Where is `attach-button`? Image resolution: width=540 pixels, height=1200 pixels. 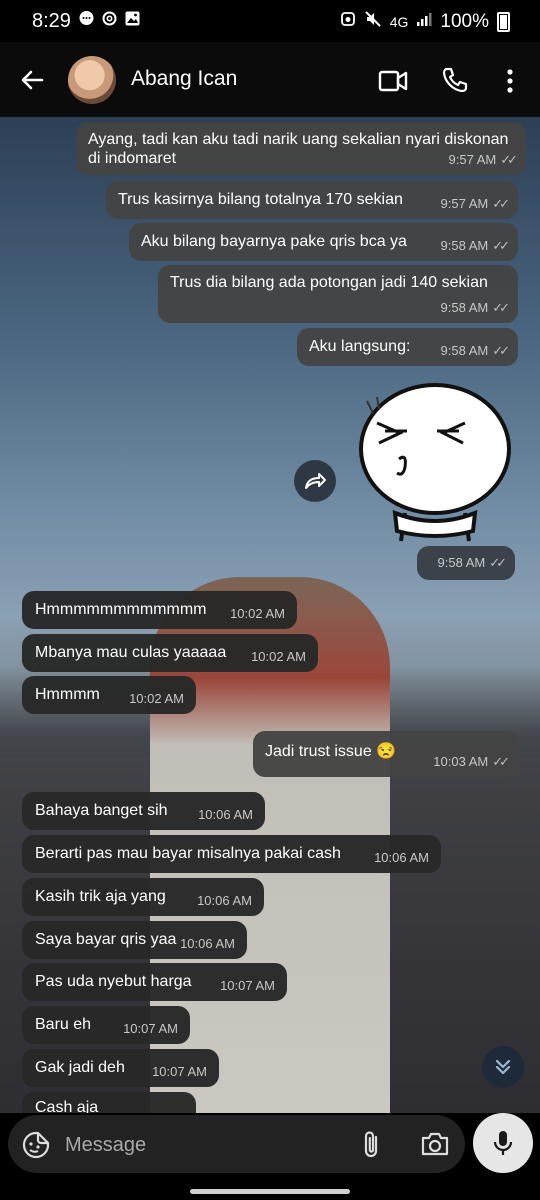 attach-button is located at coordinates (371, 1145).